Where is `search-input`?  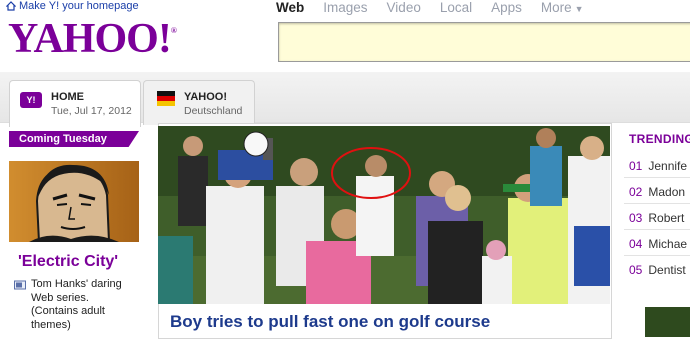
search-input is located at coordinates (484, 42).